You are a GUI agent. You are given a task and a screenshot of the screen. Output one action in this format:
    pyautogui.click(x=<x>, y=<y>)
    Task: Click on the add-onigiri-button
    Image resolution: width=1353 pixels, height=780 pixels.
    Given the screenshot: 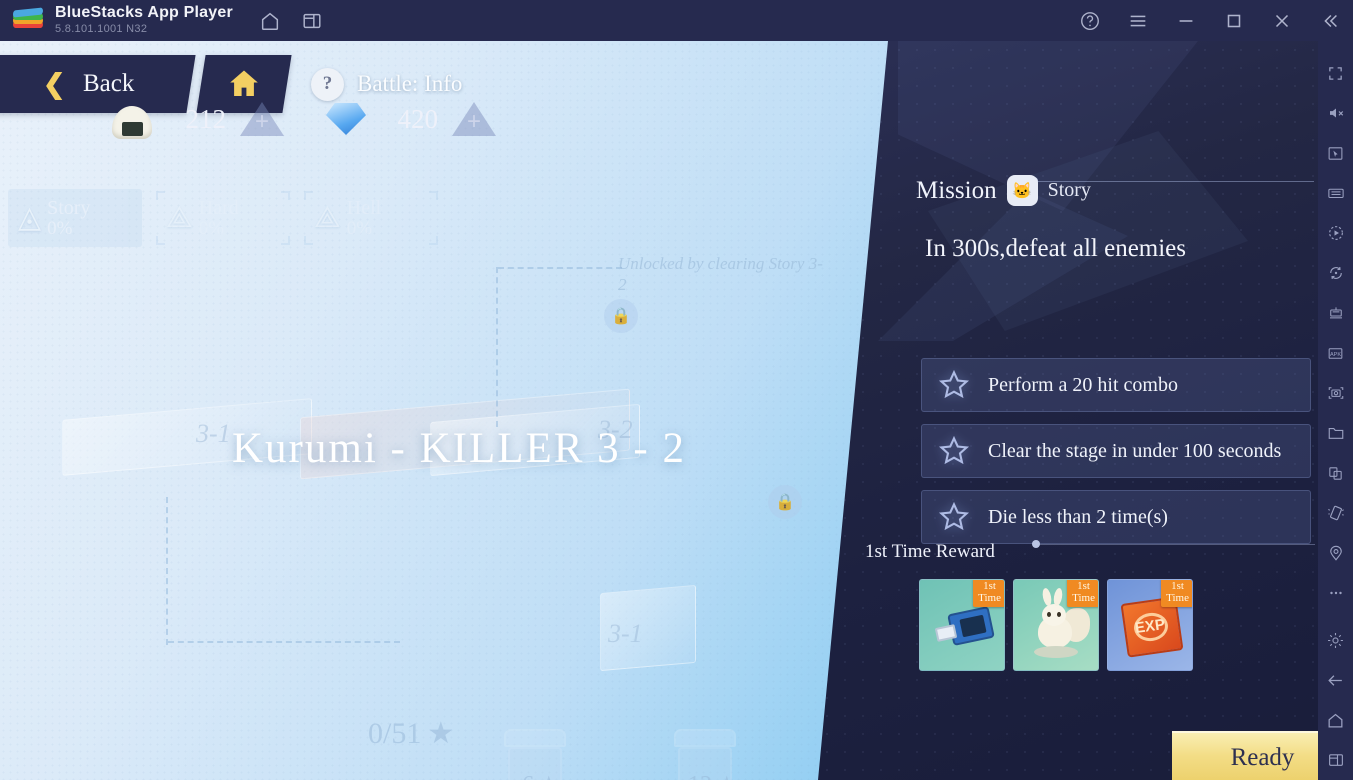 What is the action you would take?
    pyautogui.click(x=262, y=119)
    